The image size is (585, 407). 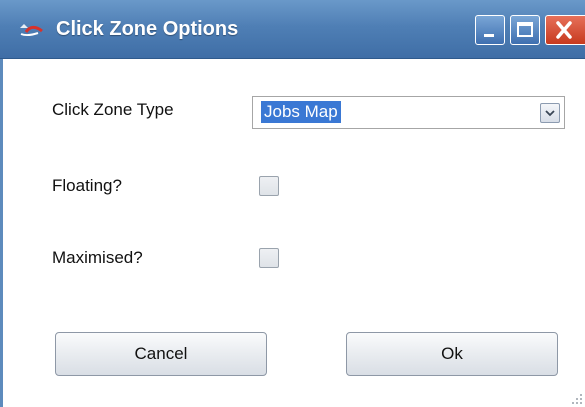 I want to click on floating-checkbox, so click(x=269, y=186).